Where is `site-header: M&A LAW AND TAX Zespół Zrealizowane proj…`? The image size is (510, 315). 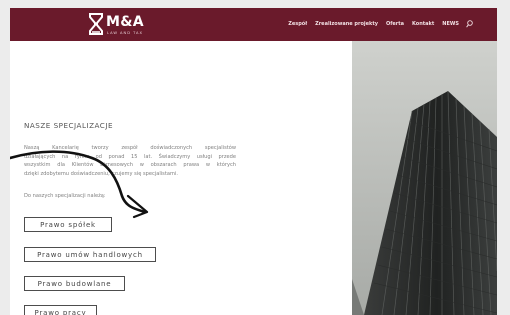
site-header: M&A LAW AND TAX Zespół Zrealizowane proj… is located at coordinates (253, 24).